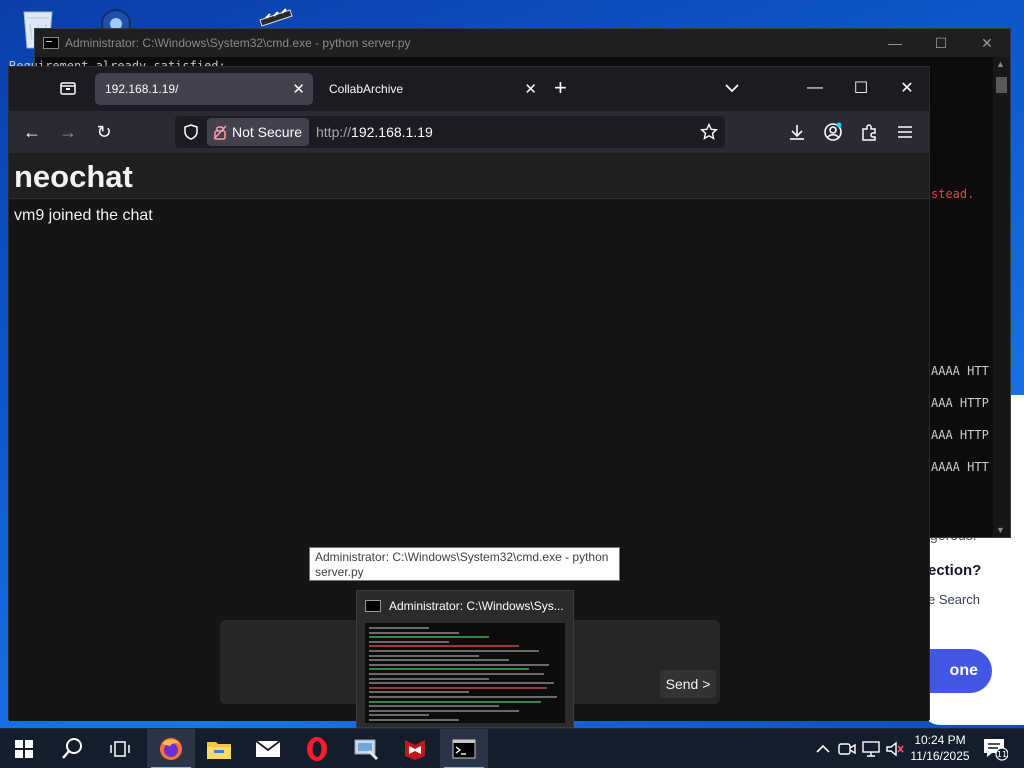 Image resolution: width=1024 pixels, height=768 pixels. I want to click on tab-collabarchive: CollabArchive ✕, so click(432, 89).